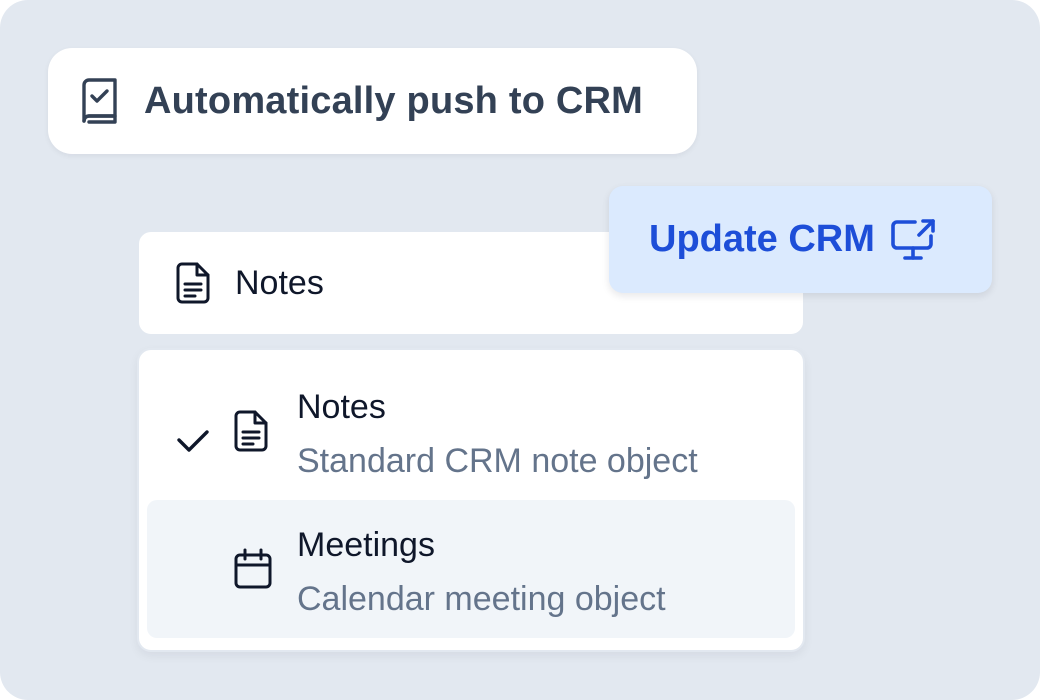 This screenshot has width=1040, height=700. What do you see at coordinates (366, 545) in the screenshot?
I see `option-title: Meetings` at bounding box center [366, 545].